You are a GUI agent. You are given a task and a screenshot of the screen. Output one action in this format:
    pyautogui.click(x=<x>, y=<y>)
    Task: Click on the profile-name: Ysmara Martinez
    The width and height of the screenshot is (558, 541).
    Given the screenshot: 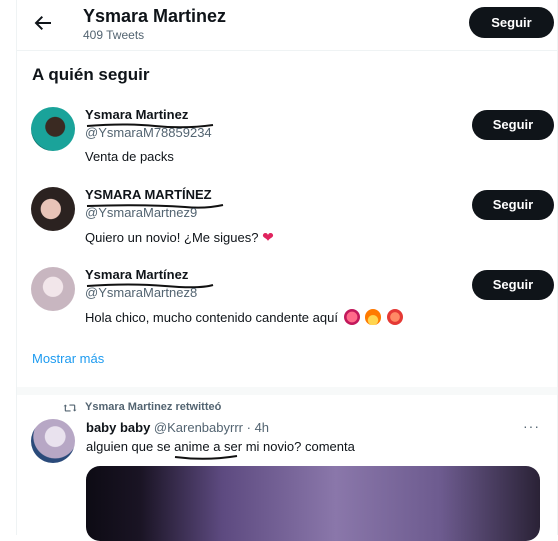 What is the action you would take?
    pyautogui.click(x=155, y=16)
    